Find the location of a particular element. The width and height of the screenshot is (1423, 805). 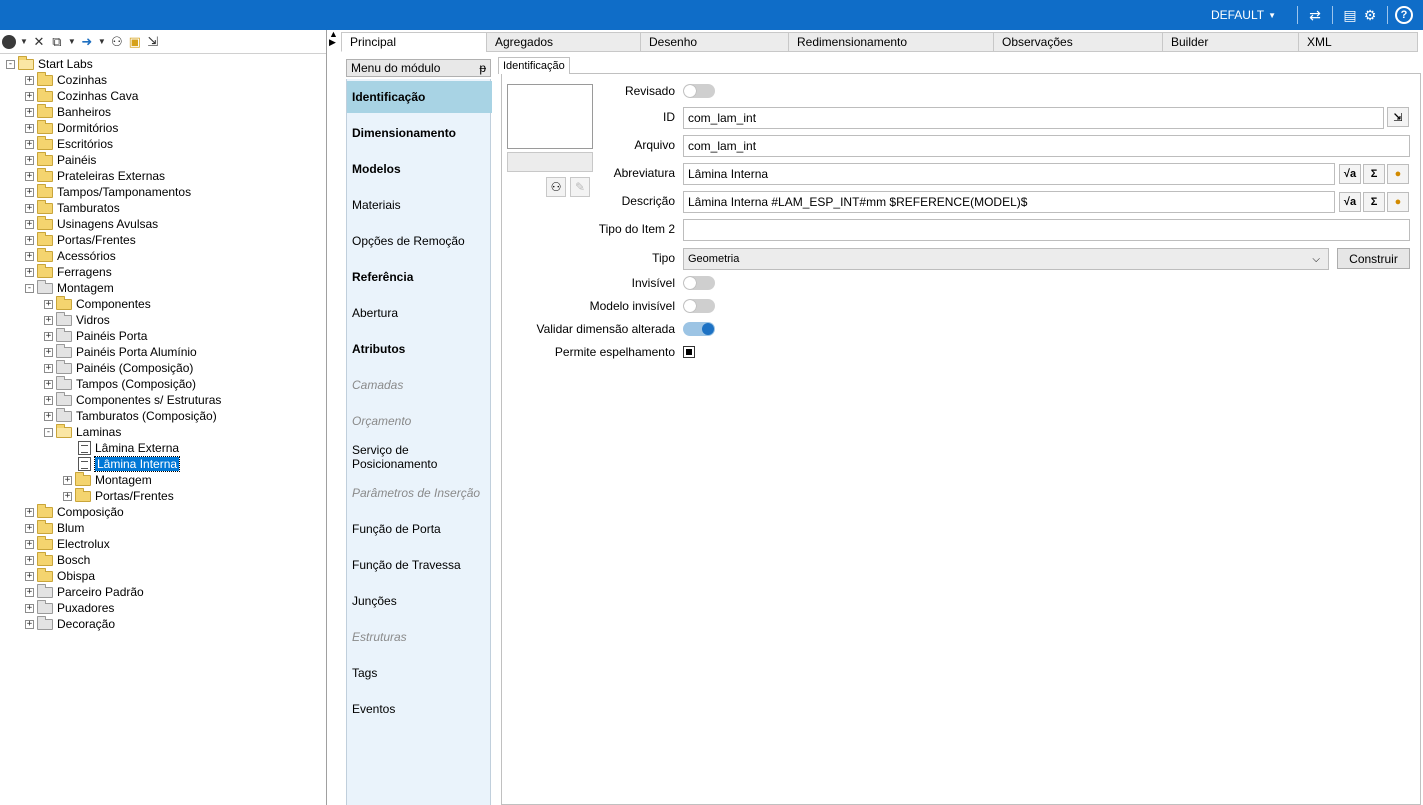

module-menu-item: Junções is located at coordinates (419, 601).